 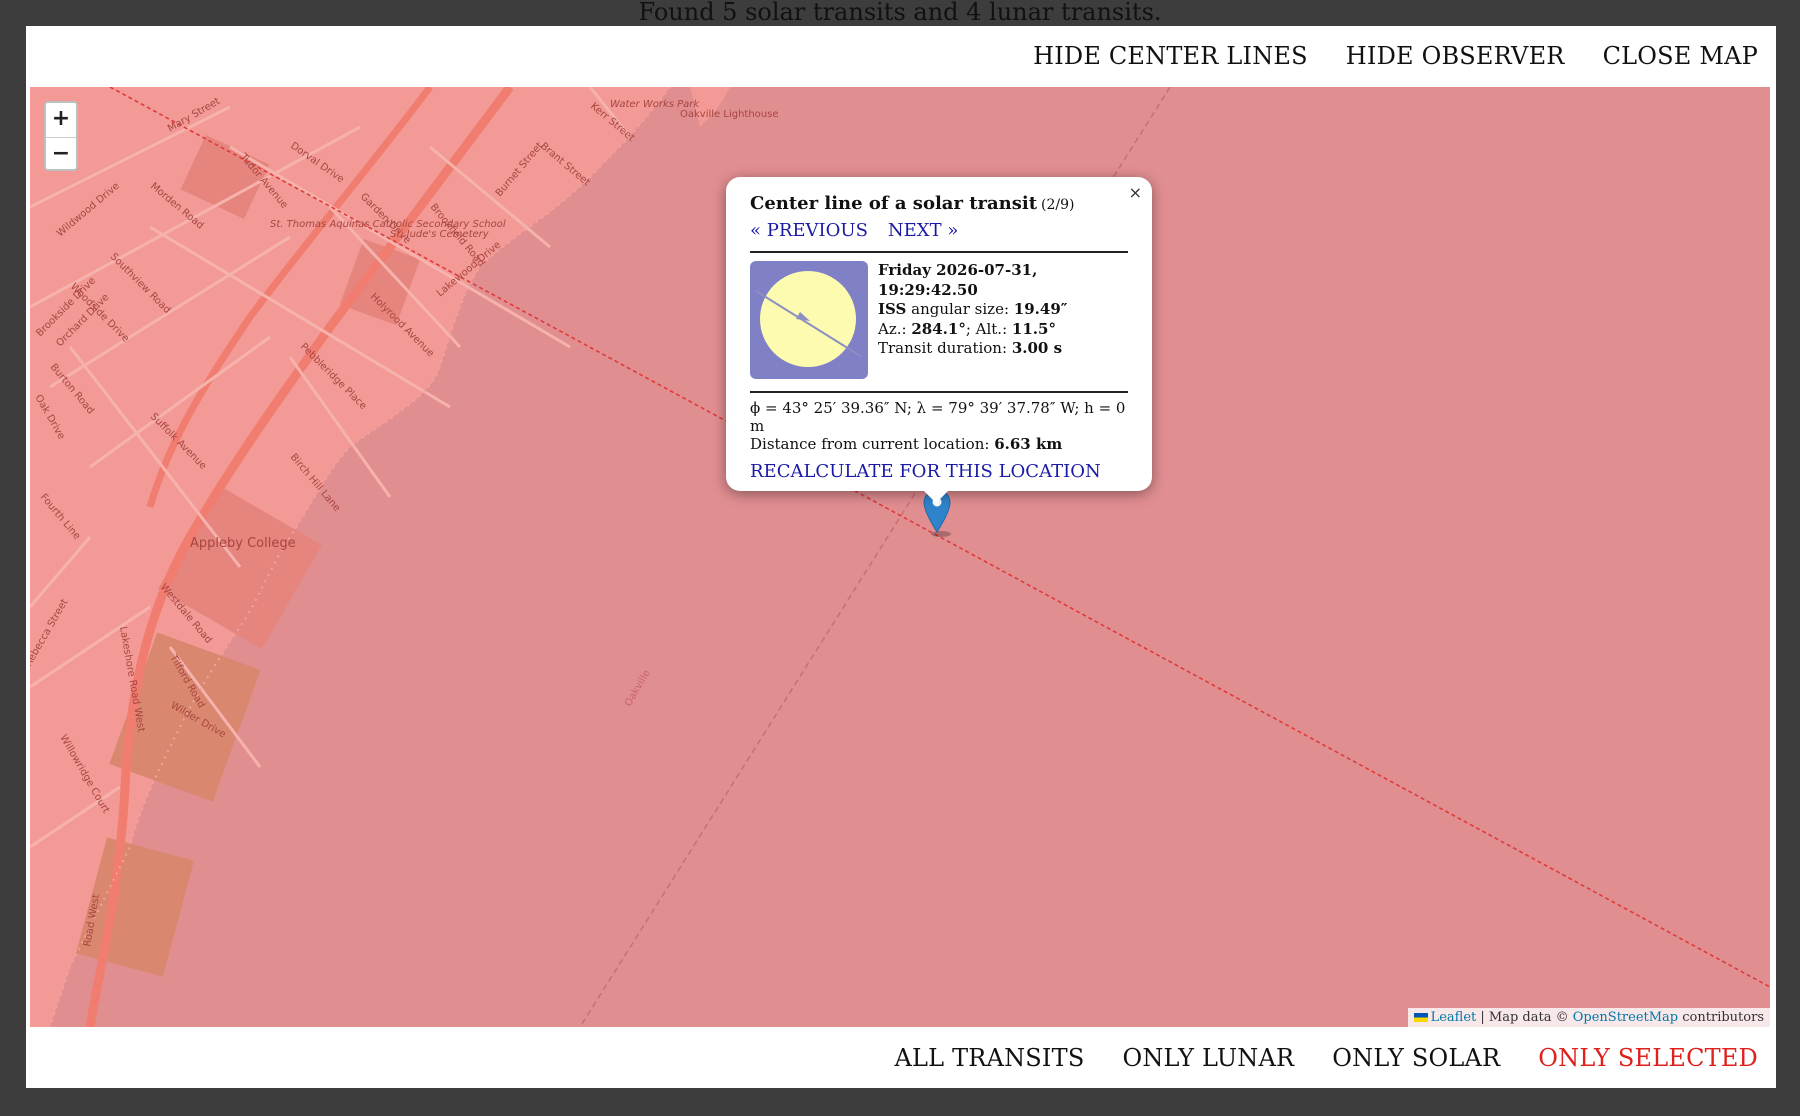 What do you see at coordinates (938, 328) in the screenshot?
I see `az-value: 284.1°` at bounding box center [938, 328].